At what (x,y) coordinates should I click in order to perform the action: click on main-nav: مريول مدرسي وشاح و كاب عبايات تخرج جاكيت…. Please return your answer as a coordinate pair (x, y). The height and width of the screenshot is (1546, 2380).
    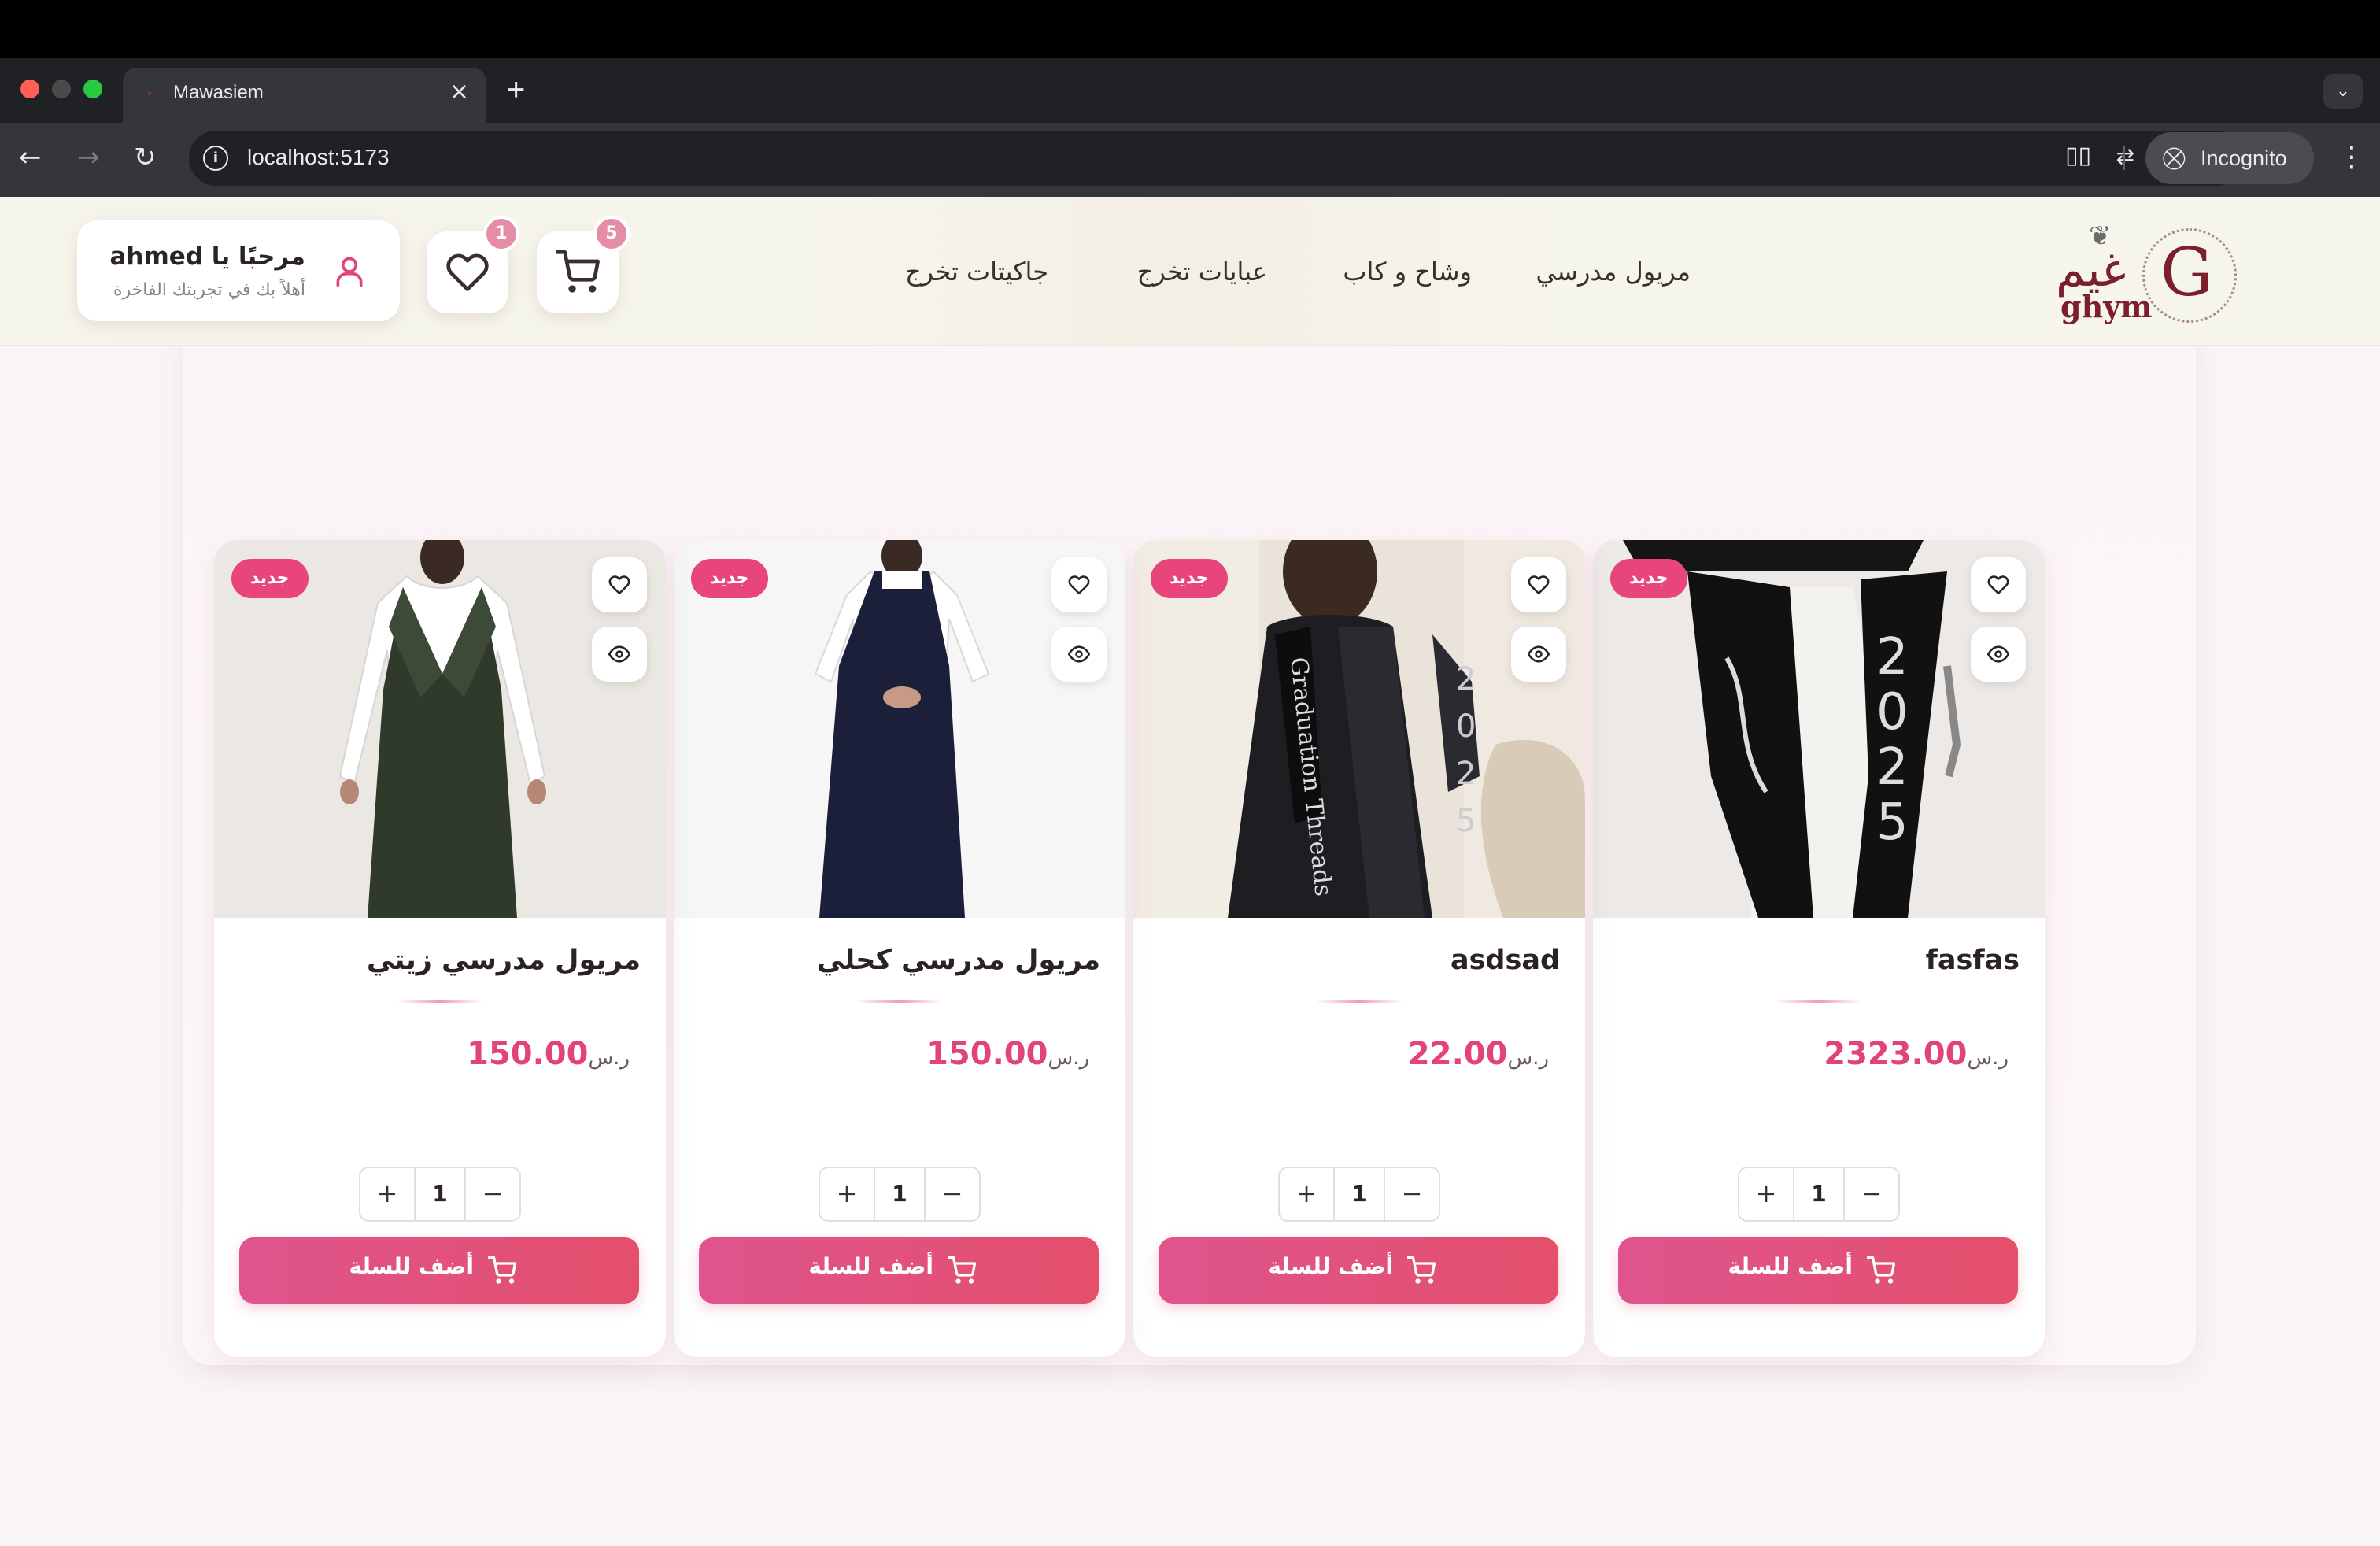
    Looking at the image, I should click on (1298, 273).